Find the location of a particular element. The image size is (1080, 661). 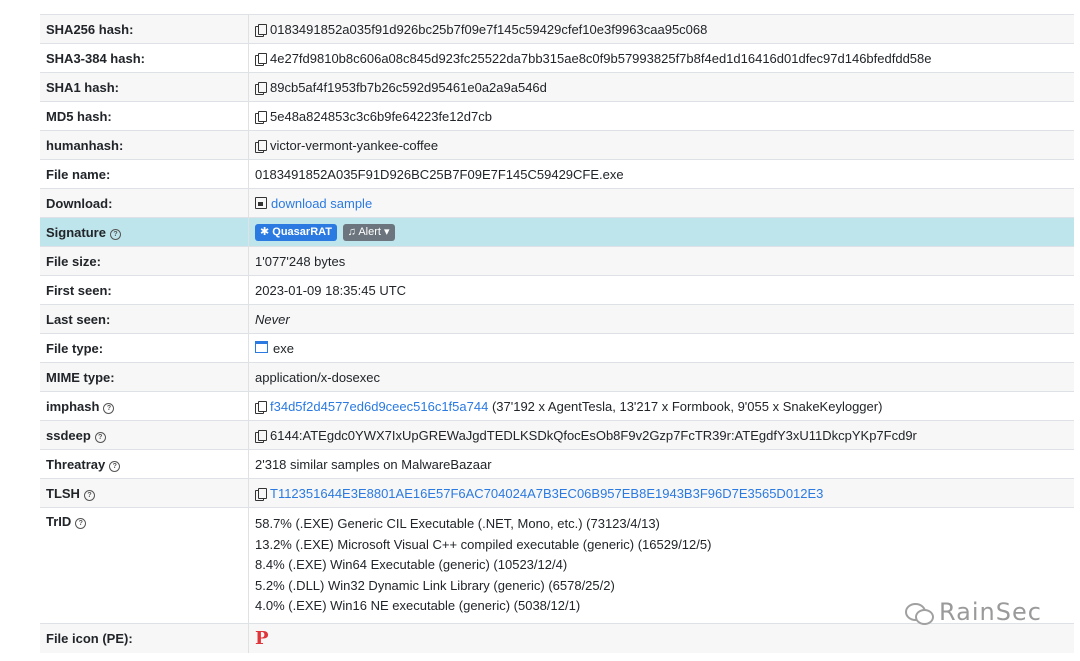

row-last-seen: Last seen: Never is located at coordinates (557, 319).